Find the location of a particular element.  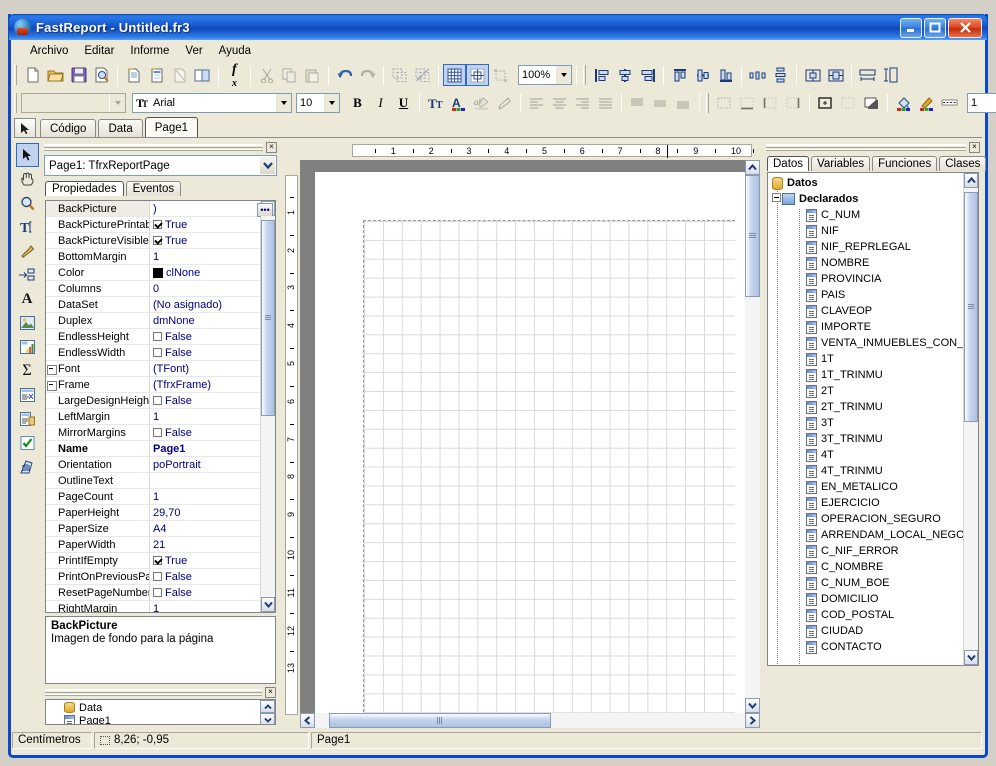

text-align-left-icon is located at coordinates (536, 103).